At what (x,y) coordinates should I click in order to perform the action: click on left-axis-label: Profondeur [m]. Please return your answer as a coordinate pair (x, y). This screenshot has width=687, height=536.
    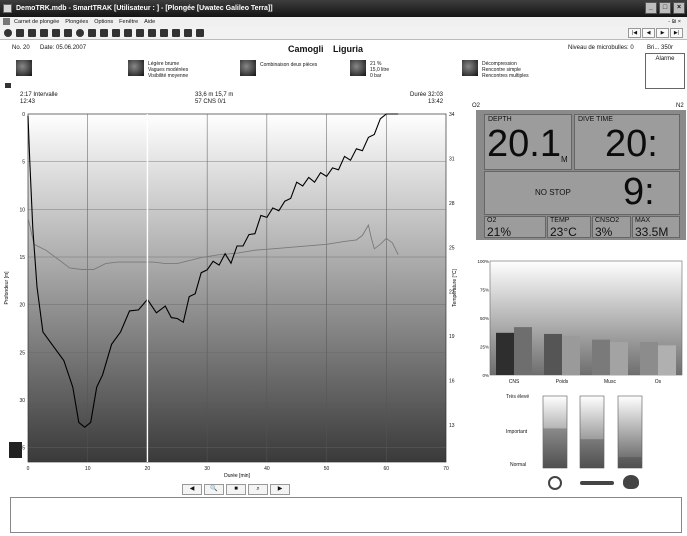
    Looking at the image, I should click on (7, 288).